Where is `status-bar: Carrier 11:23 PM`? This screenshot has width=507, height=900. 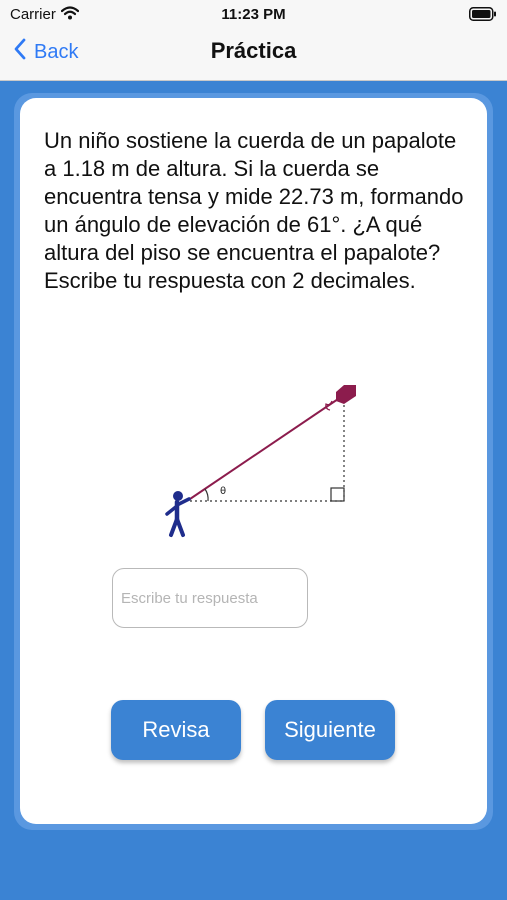 status-bar: Carrier 11:23 PM is located at coordinates (253, 14).